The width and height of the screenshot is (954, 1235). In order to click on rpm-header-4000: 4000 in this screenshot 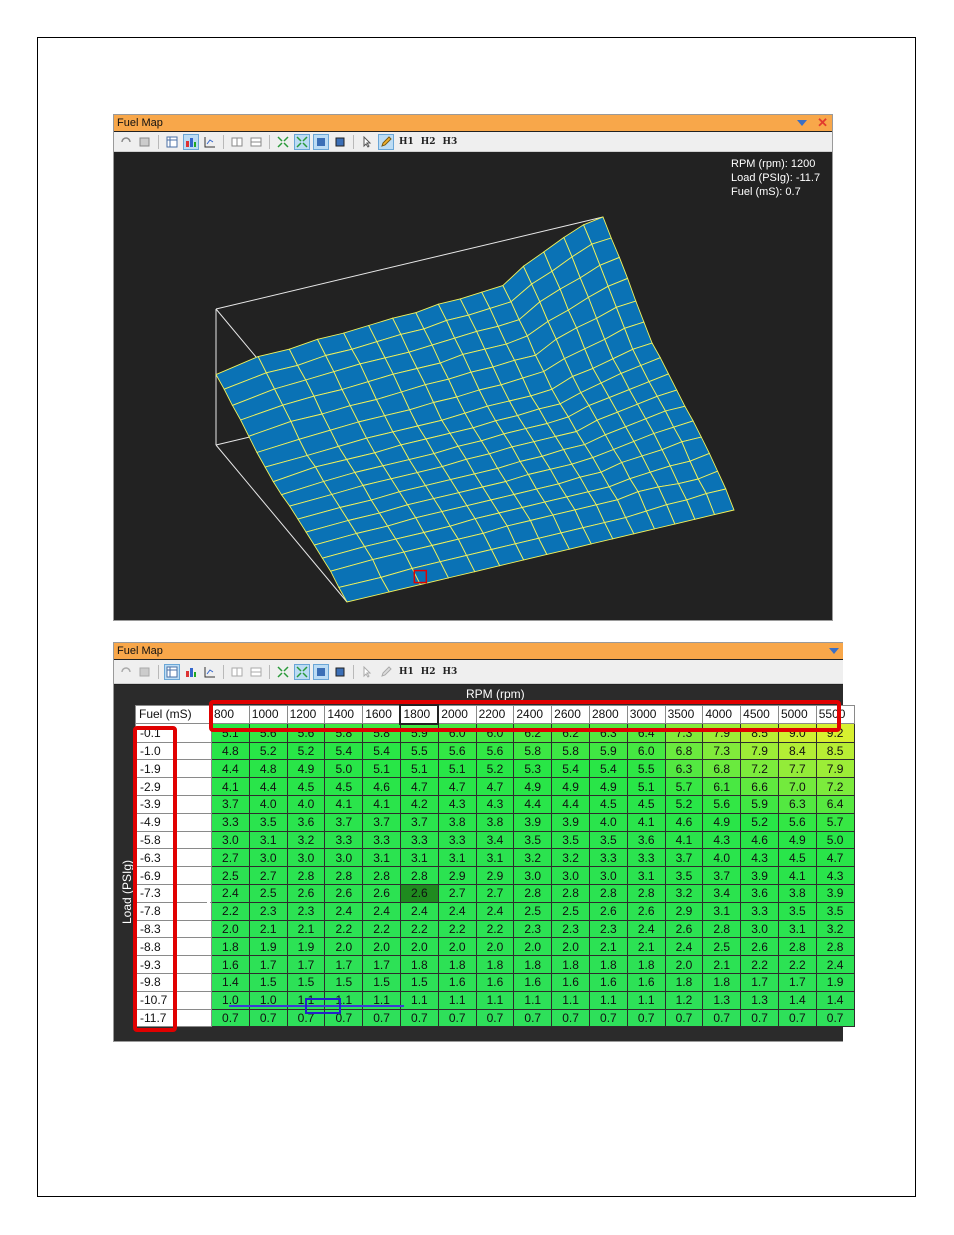, I will do `click(722, 714)`.